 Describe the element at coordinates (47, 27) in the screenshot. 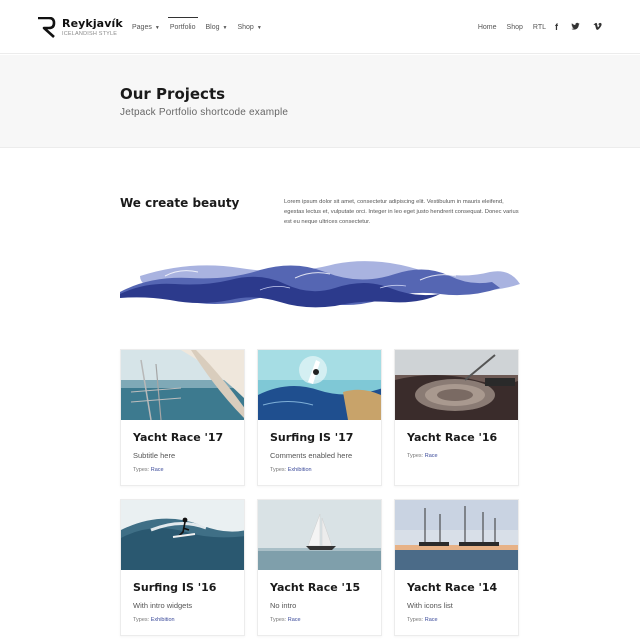

I see `logo-icon` at that location.